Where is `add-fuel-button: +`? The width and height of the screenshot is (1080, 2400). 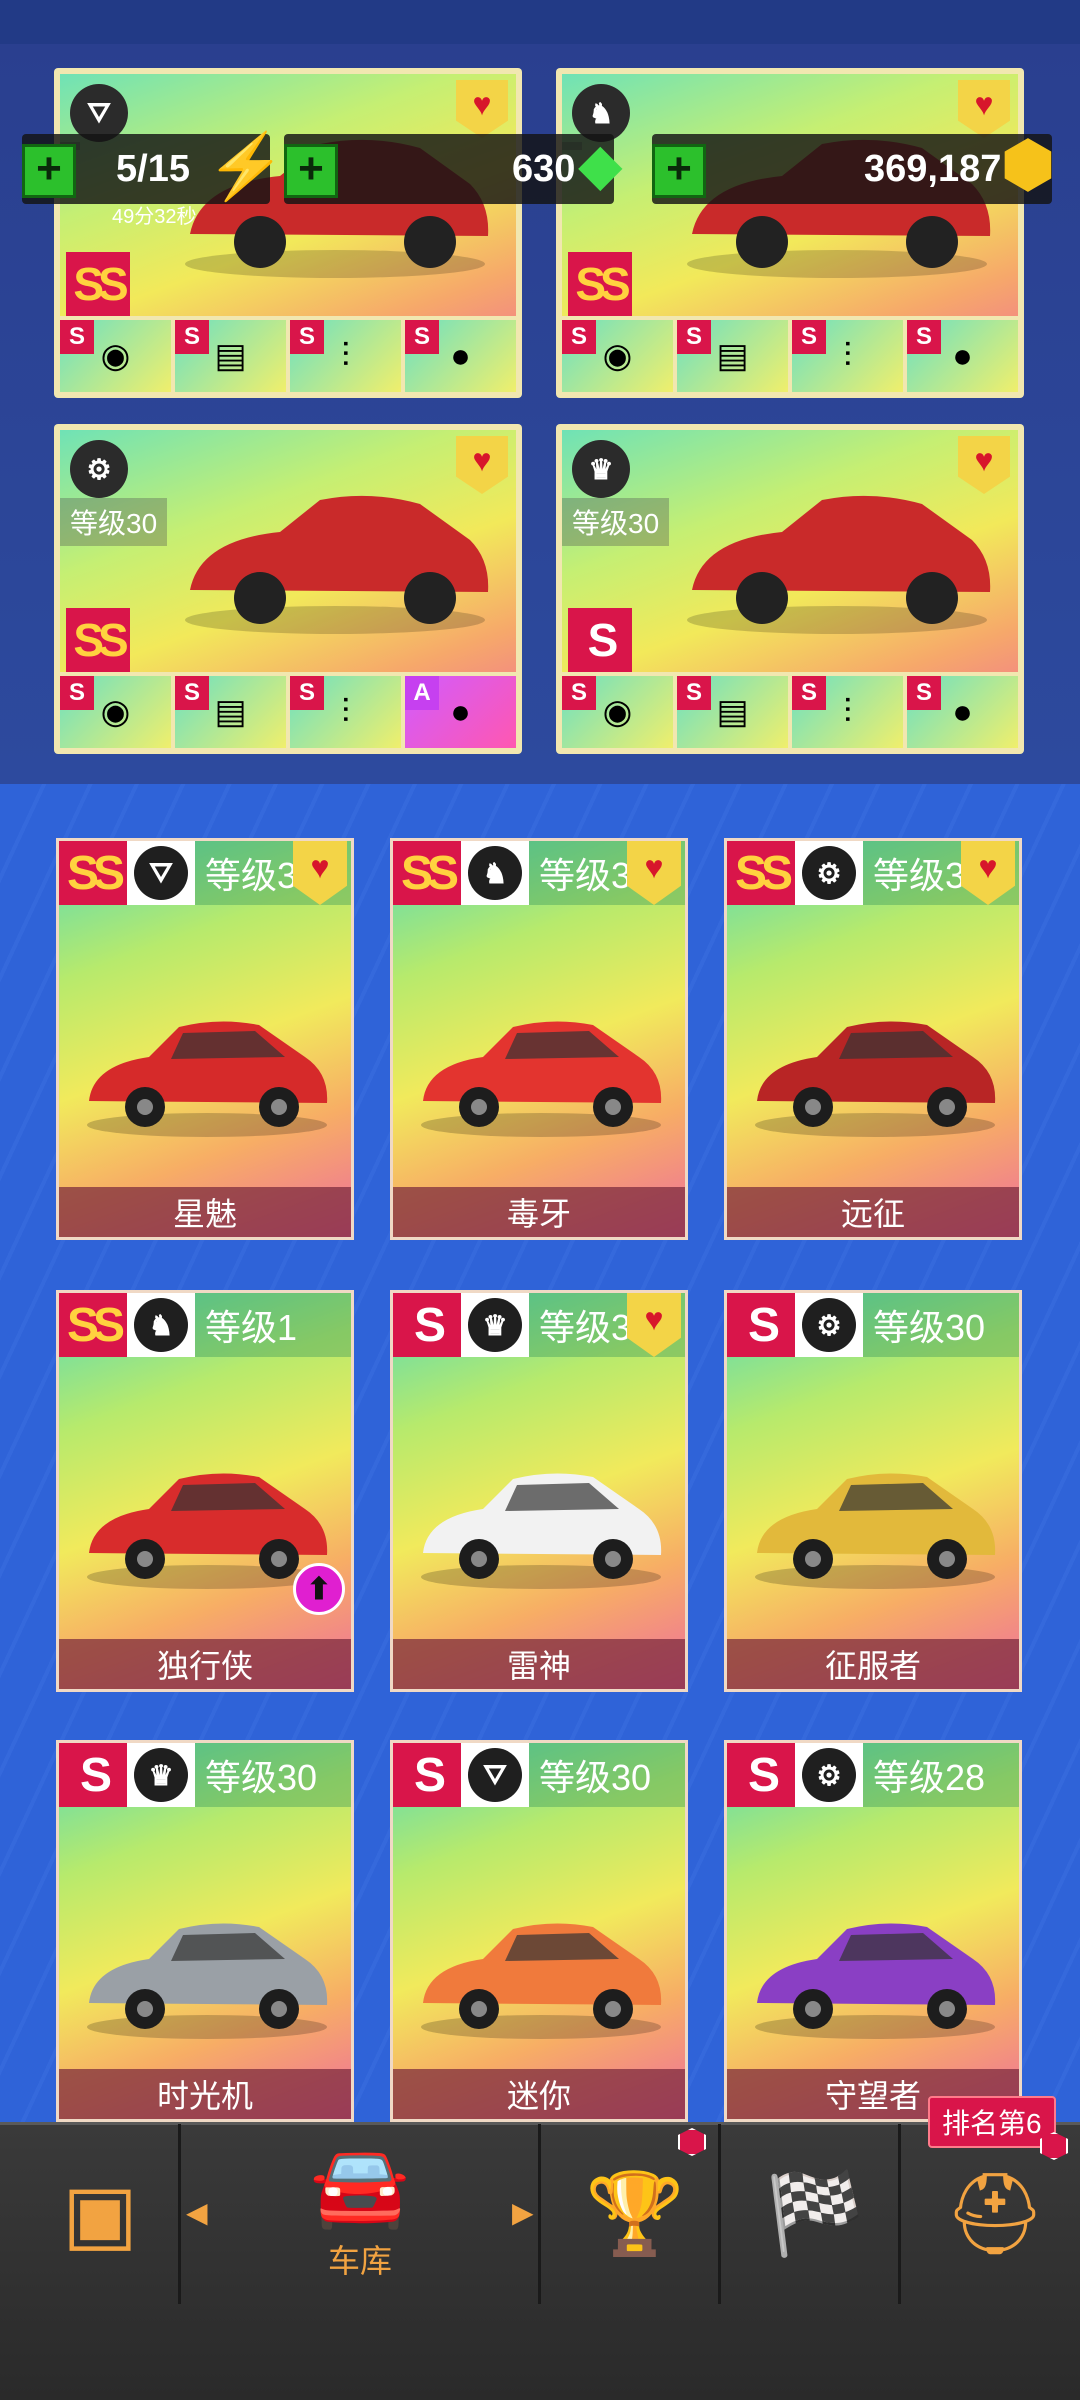
add-fuel-button: + is located at coordinates (49, 171).